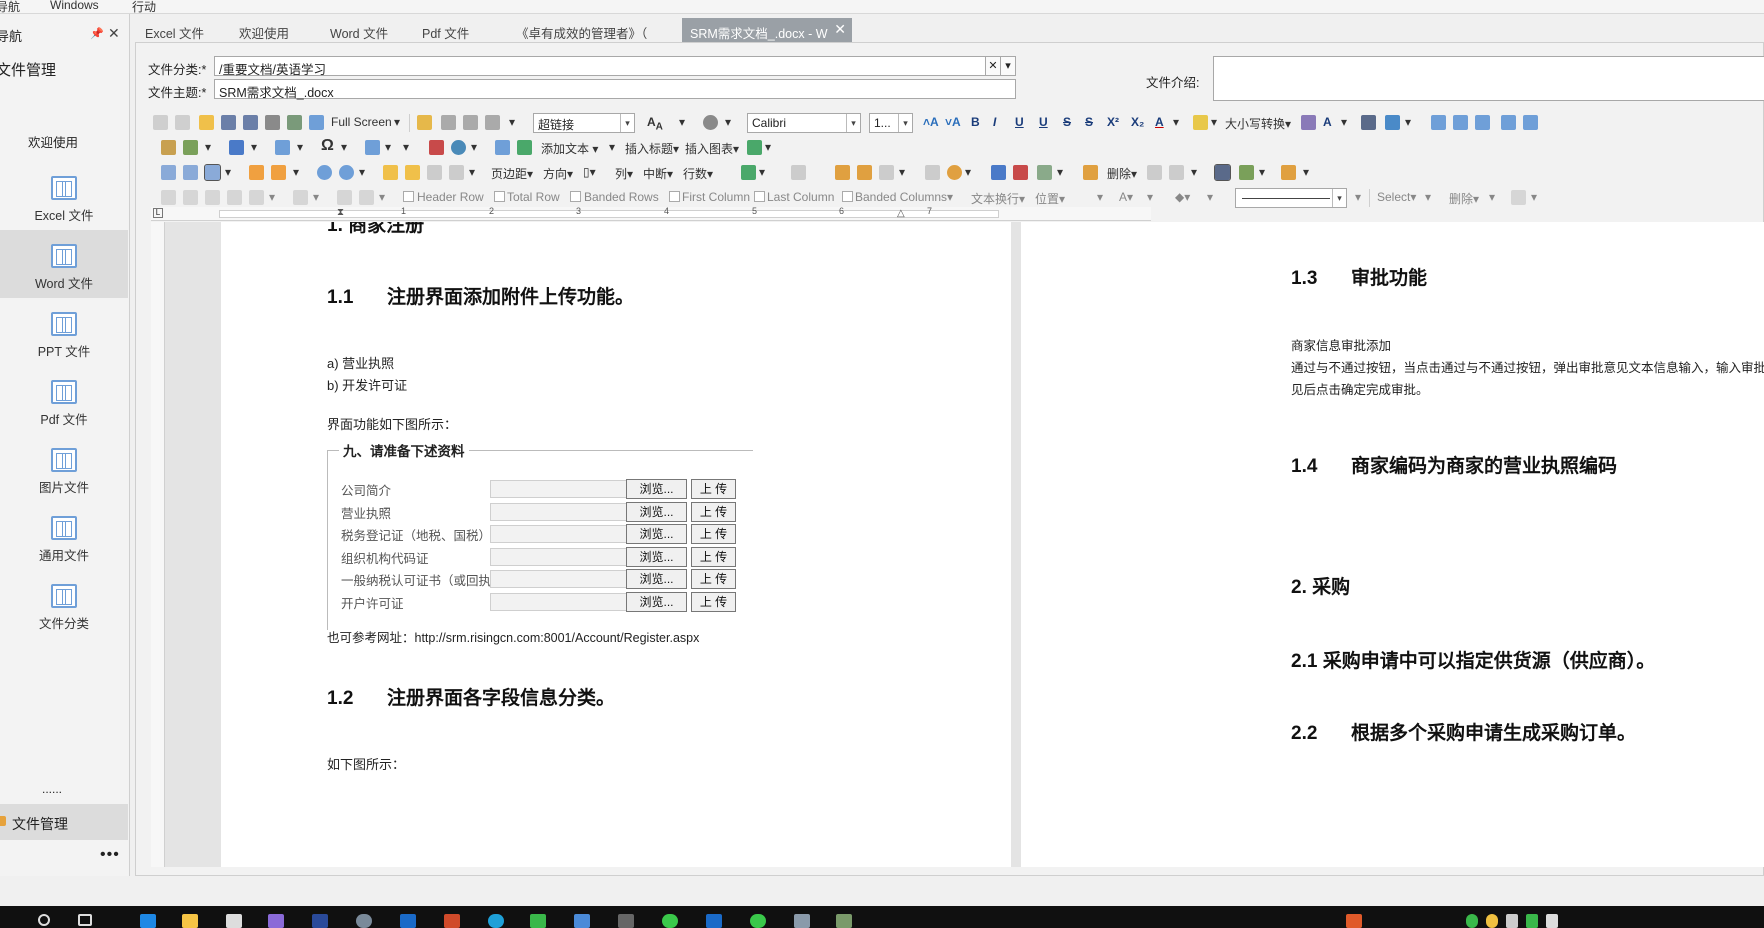  I want to click on print-preview-icon, so click(316, 122).